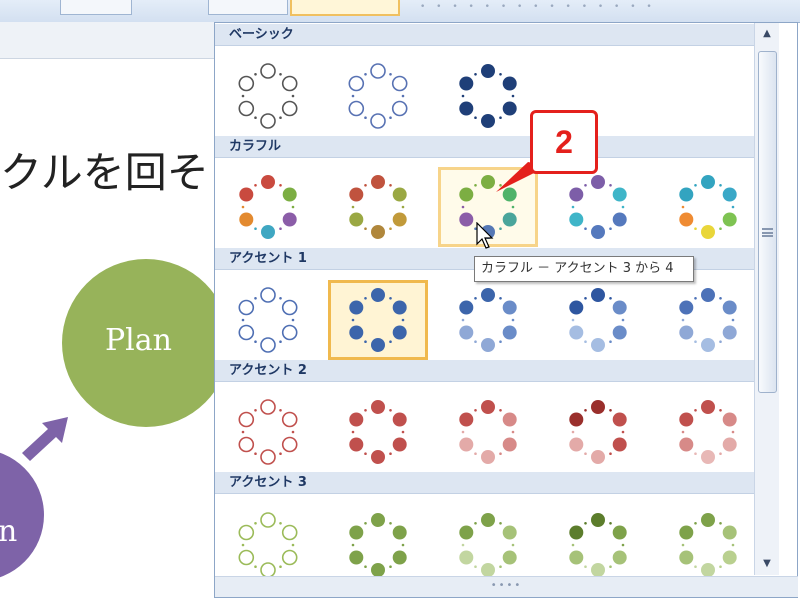  What do you see at coordinates (485, 35) in the screenshot?
I see `section-header-basic: ベーシック` at bounding box center [485, 35].